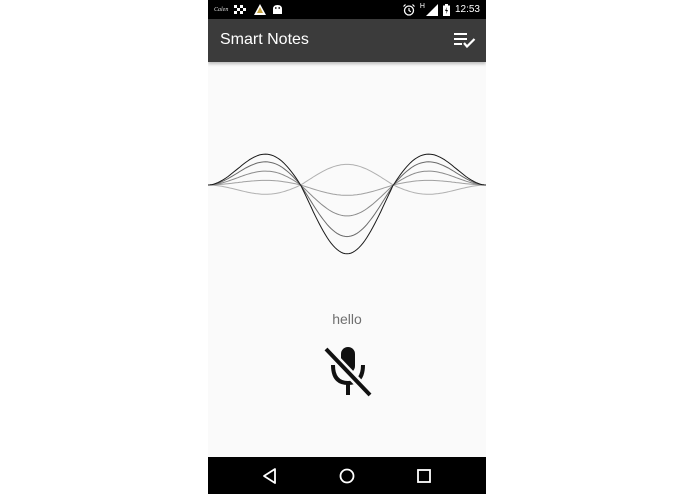 This screenshot has width=695, height=494. What do you see at coordinates (347, 9) in the screenshot?
I see `status-bar: Calen H 12:53` at bounding box center [347, 9].